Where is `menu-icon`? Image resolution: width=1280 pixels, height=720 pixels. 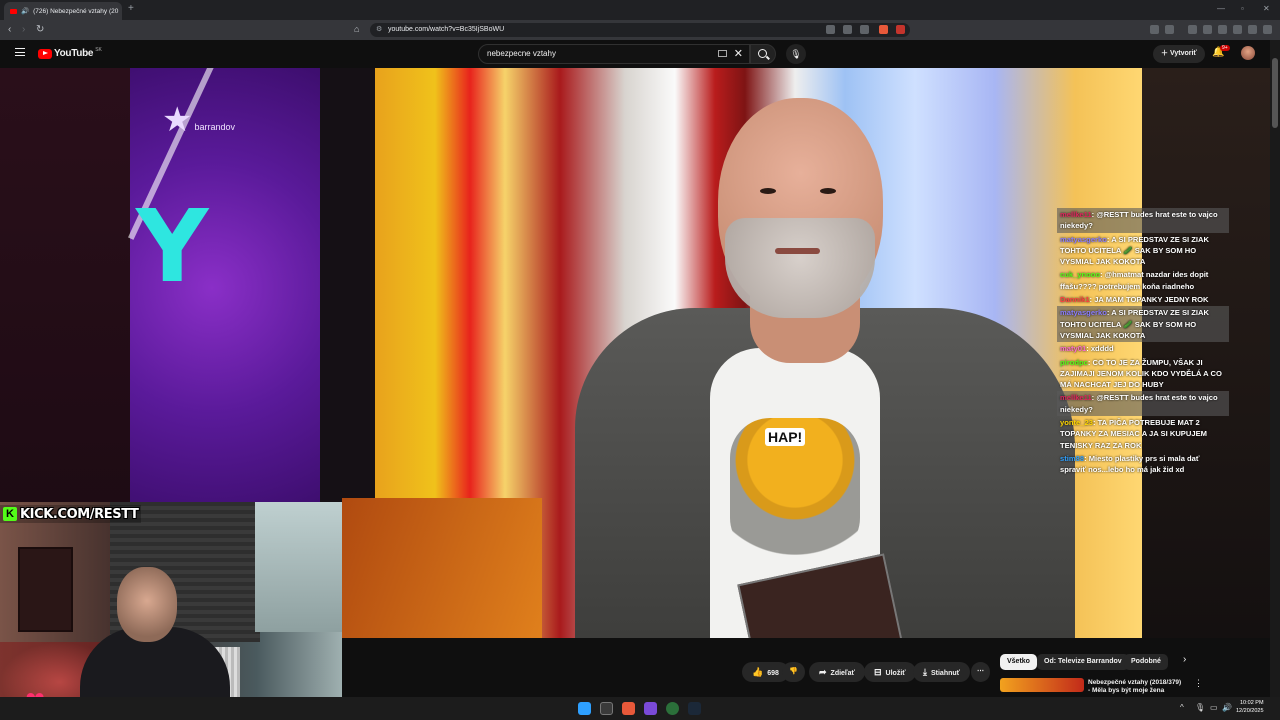 menu-icon is located at coordinates (1267, 29).